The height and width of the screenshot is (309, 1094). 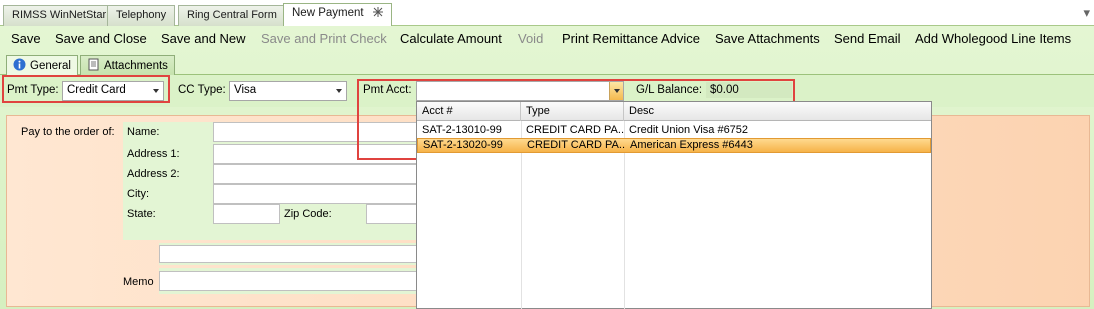 What do you see at coordinates (308, 214) in the screenshot?
I see `zip-code-label: Zip Code:` at bounding box center [308, 214].